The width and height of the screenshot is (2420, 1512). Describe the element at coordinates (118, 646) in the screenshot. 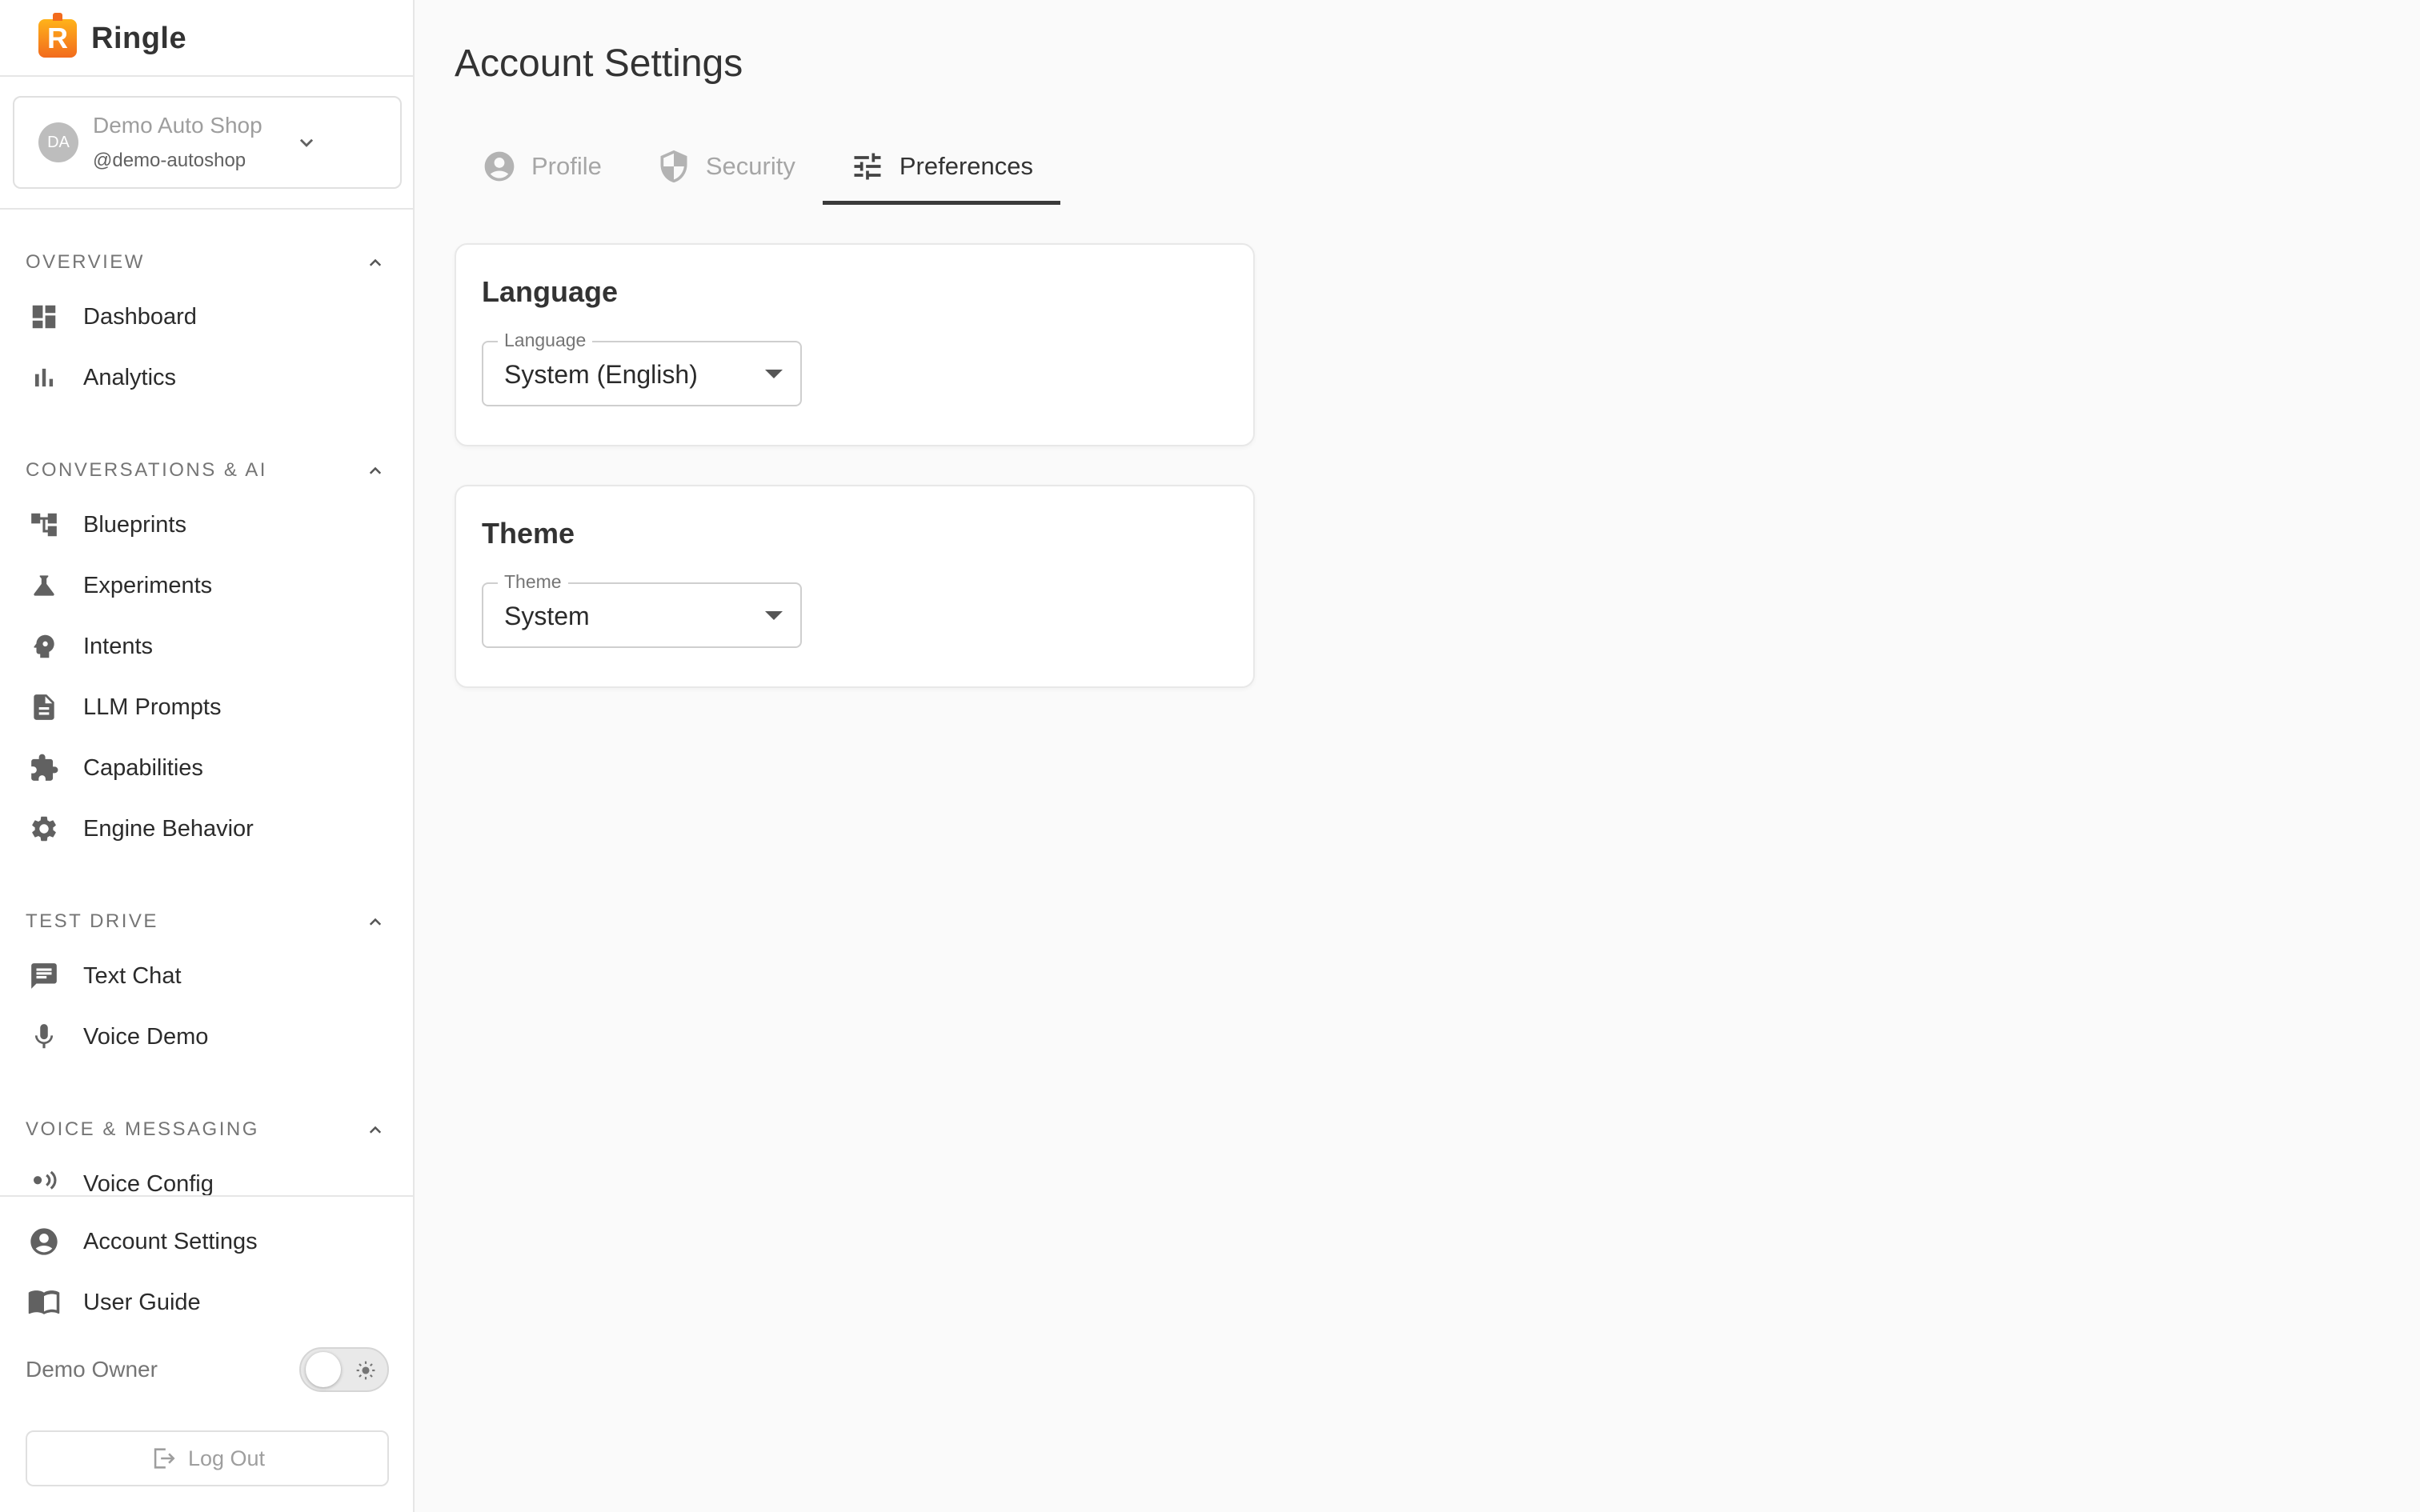

I see `sidebar-item-label: Intents` at that location.